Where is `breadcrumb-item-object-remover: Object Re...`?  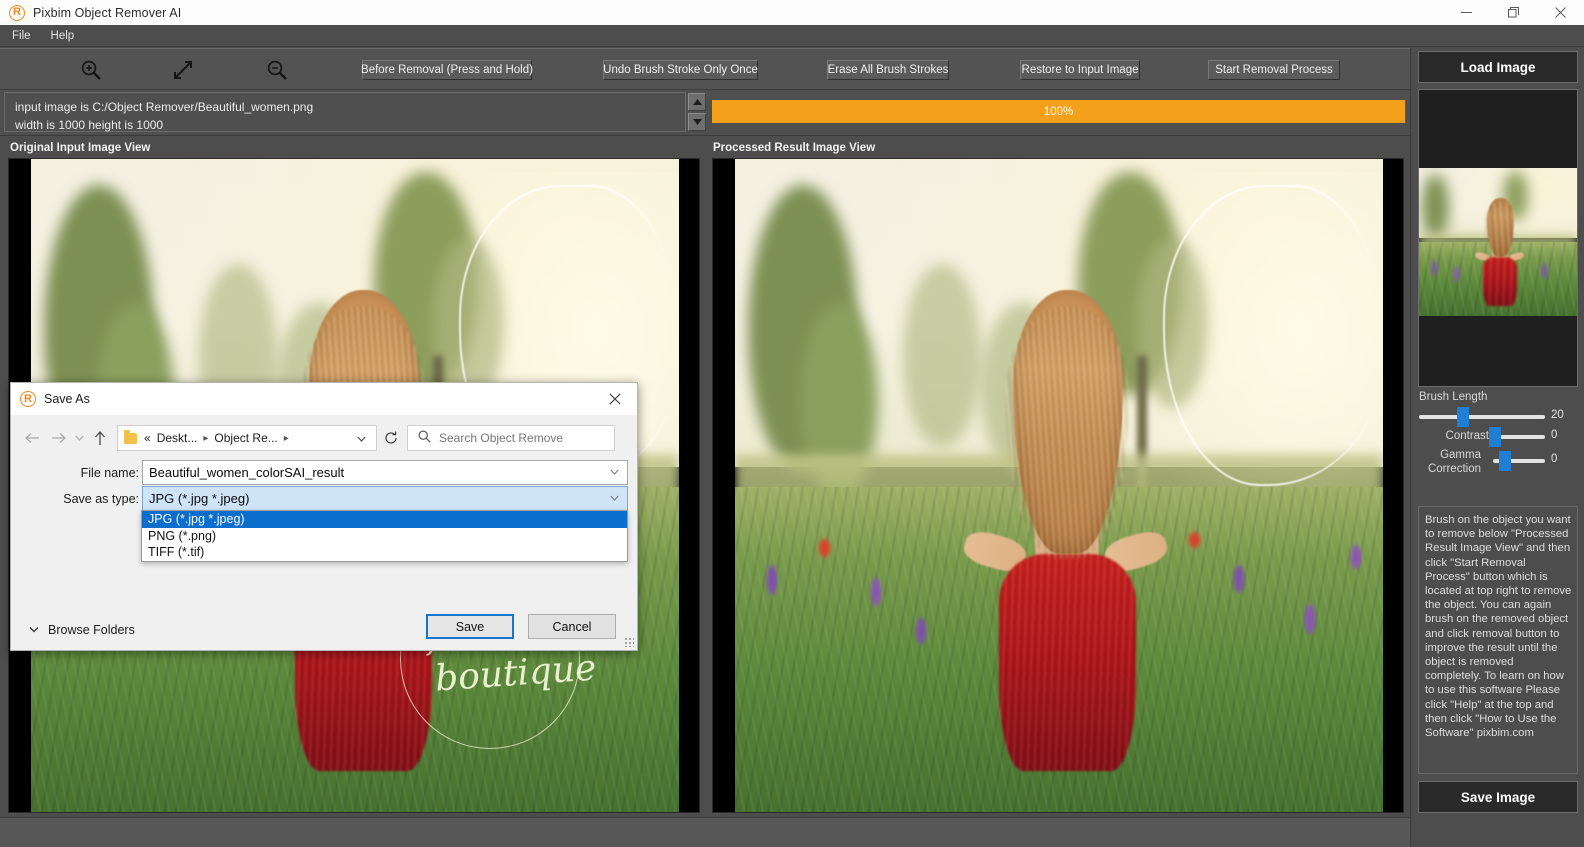
breadcrumb-item-object-remover: Object Re... is located at coordinates (245, 438).